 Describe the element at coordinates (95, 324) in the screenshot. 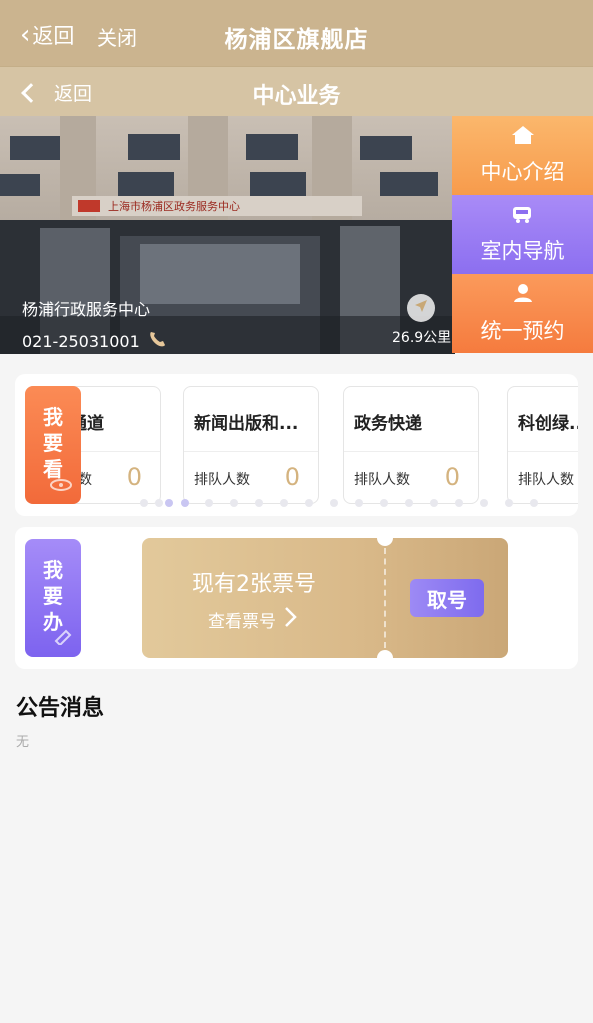

I see `center-info: 杨浦行政服务中心 021-25031001` at that location.